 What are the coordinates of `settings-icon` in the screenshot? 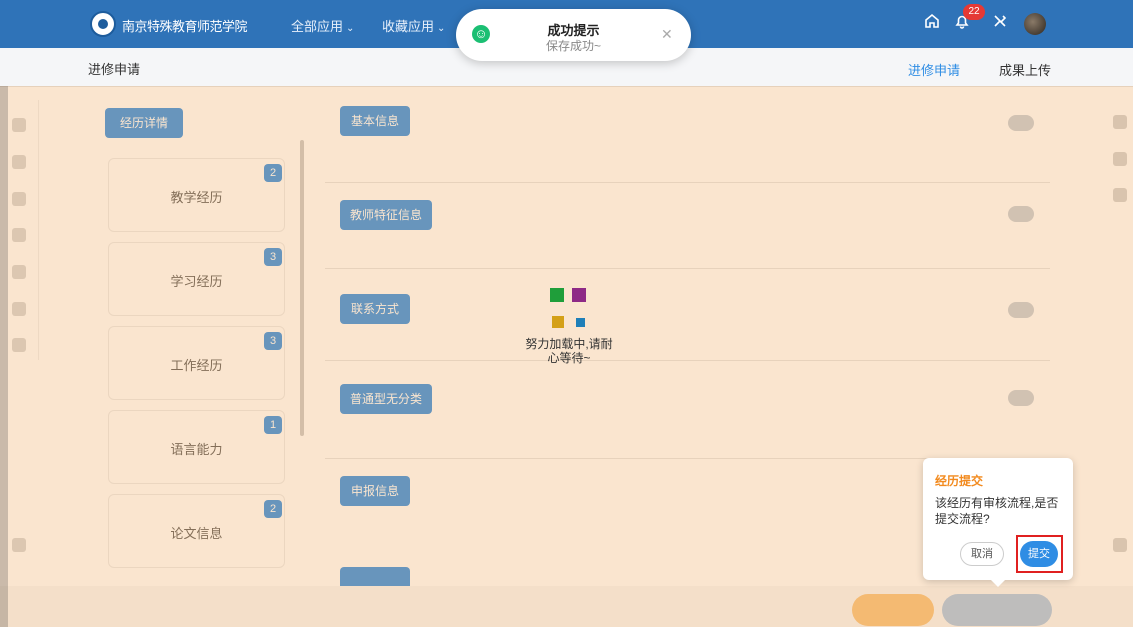 It's located at (1000, 24).